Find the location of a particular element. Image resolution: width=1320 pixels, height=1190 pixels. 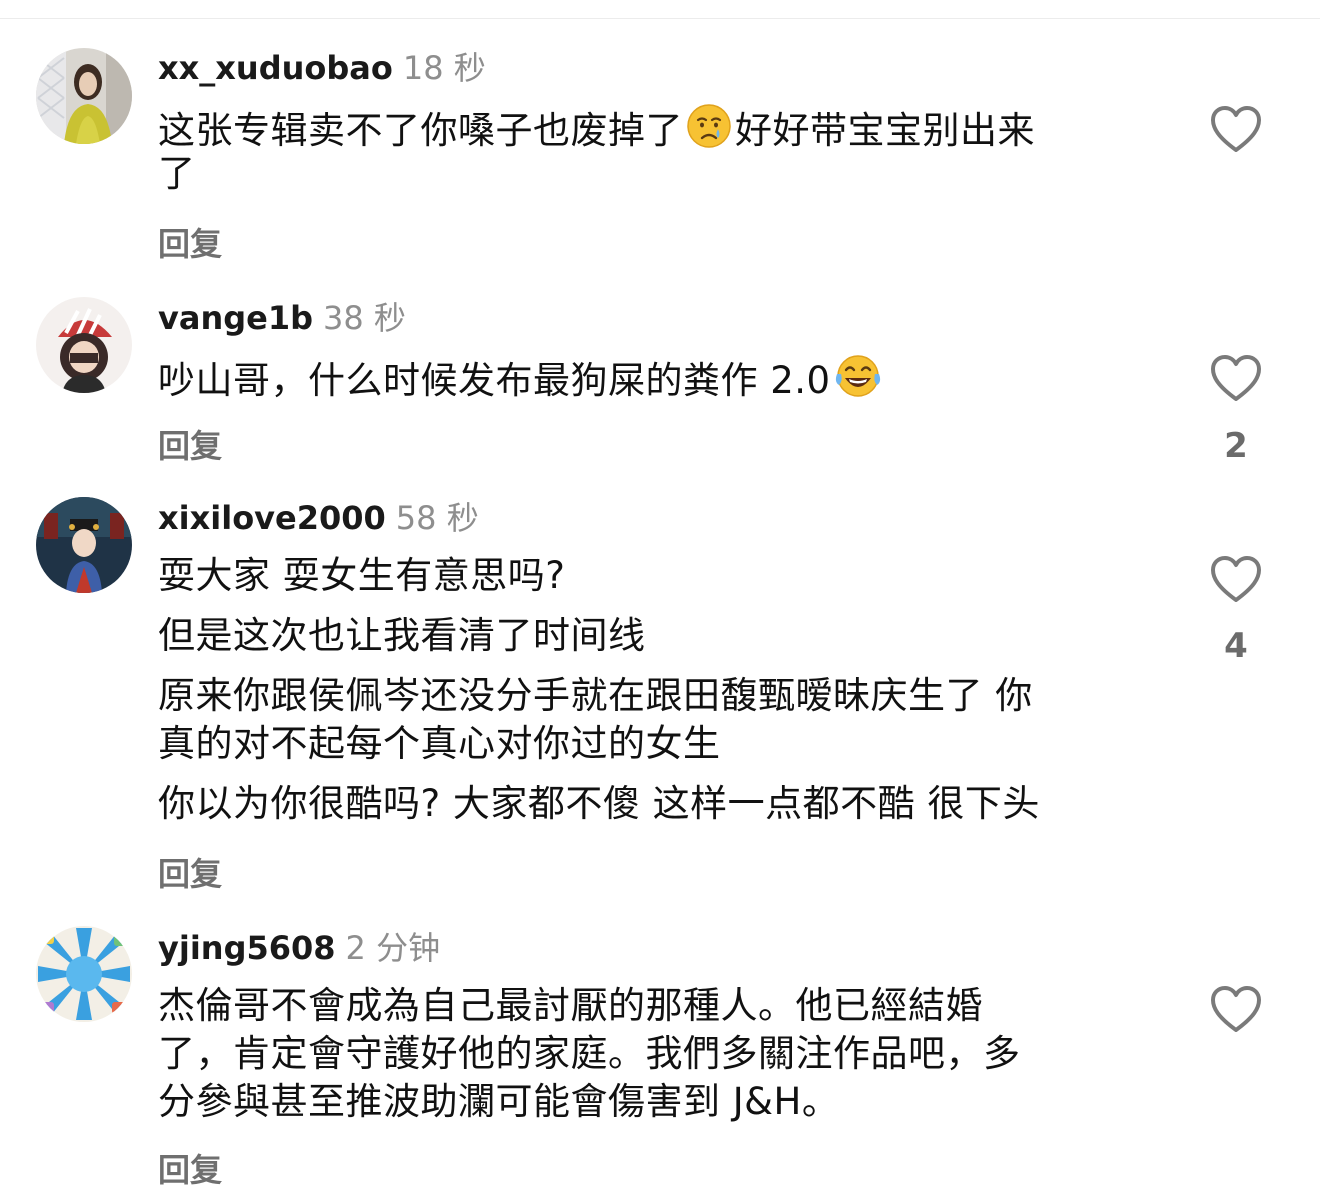

comment-meta: vange1b 38 秒 is located at coordinates (282, 318).